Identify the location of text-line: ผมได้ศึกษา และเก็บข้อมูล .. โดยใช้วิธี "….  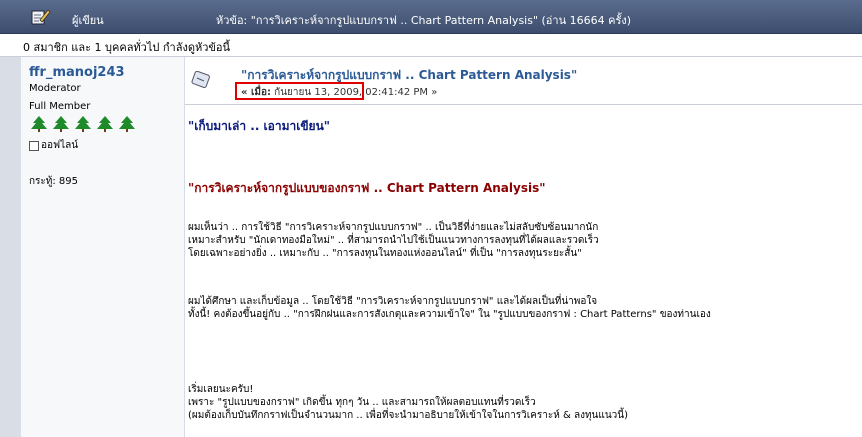
(393, 301).